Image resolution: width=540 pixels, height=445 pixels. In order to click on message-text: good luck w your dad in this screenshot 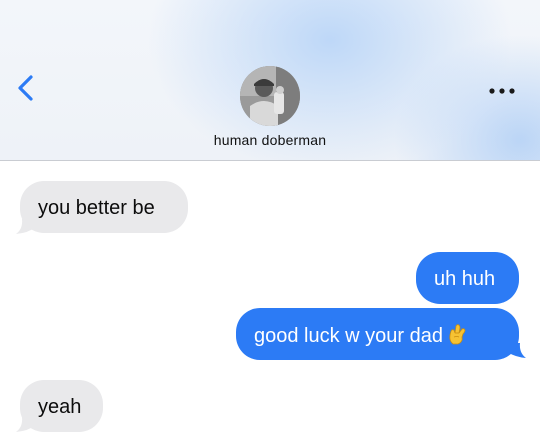, I will do `click(349, 336)`.